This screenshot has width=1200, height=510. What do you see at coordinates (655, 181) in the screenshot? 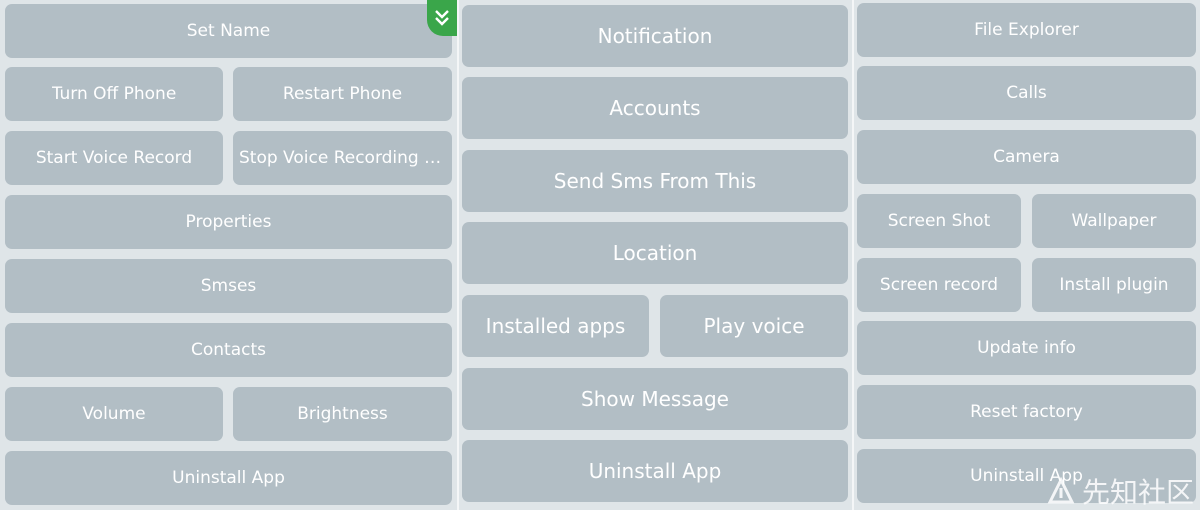
I see `send-sms-button: Send Sms From This` at bounding box center [655, 181].